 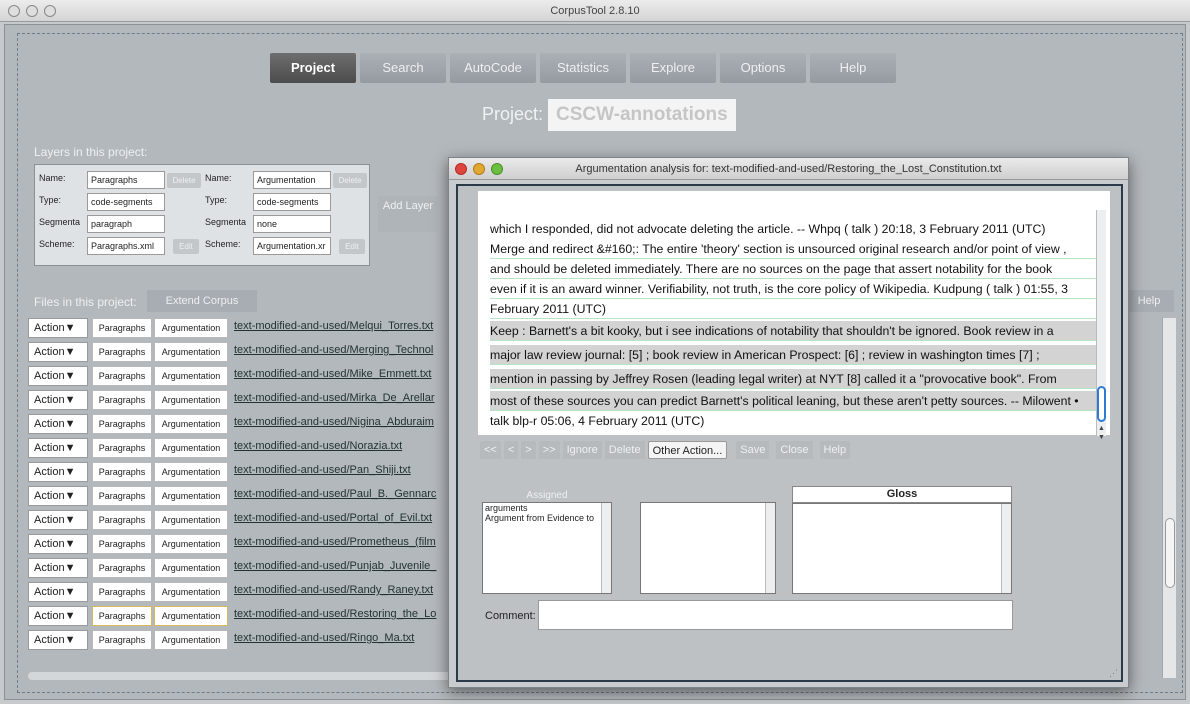 I want to click on layer-segment-field: paragraph, so click(x=126, y=224).